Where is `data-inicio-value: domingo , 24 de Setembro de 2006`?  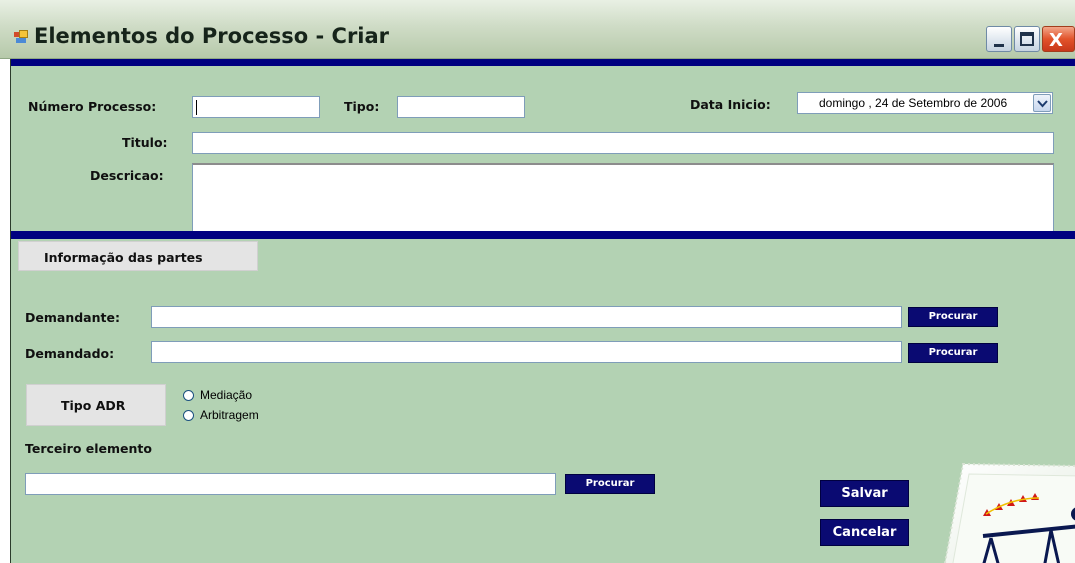 data-inicio-value: domingo , 24 de Setembro de 2006 is located at coordinates (913, 103).